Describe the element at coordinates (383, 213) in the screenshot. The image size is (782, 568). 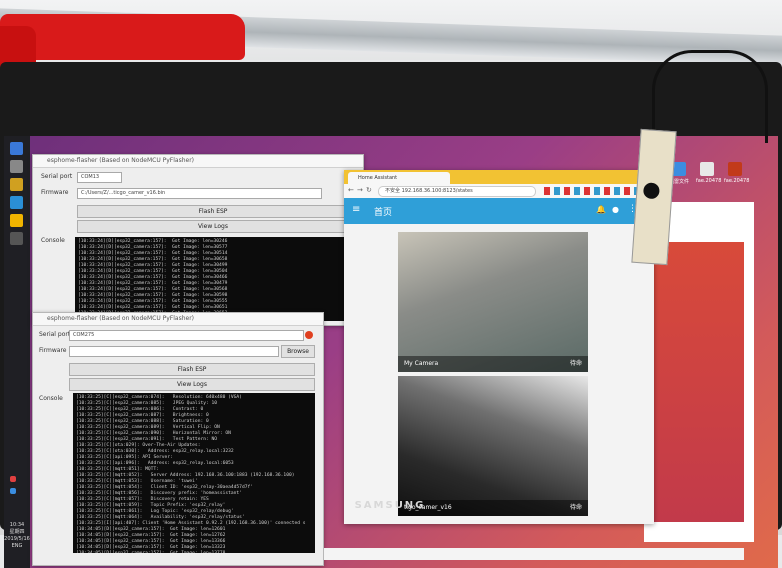
I see `page-title: 首页` at that location.